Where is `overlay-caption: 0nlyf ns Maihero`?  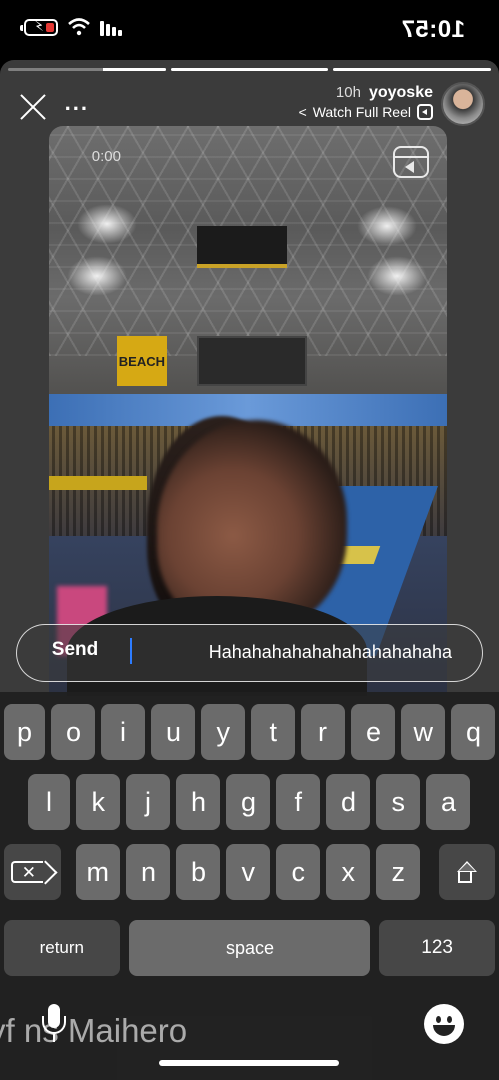
overlay-caption: 0nlyf ns Maihero is located at coordinates (94, 1030).